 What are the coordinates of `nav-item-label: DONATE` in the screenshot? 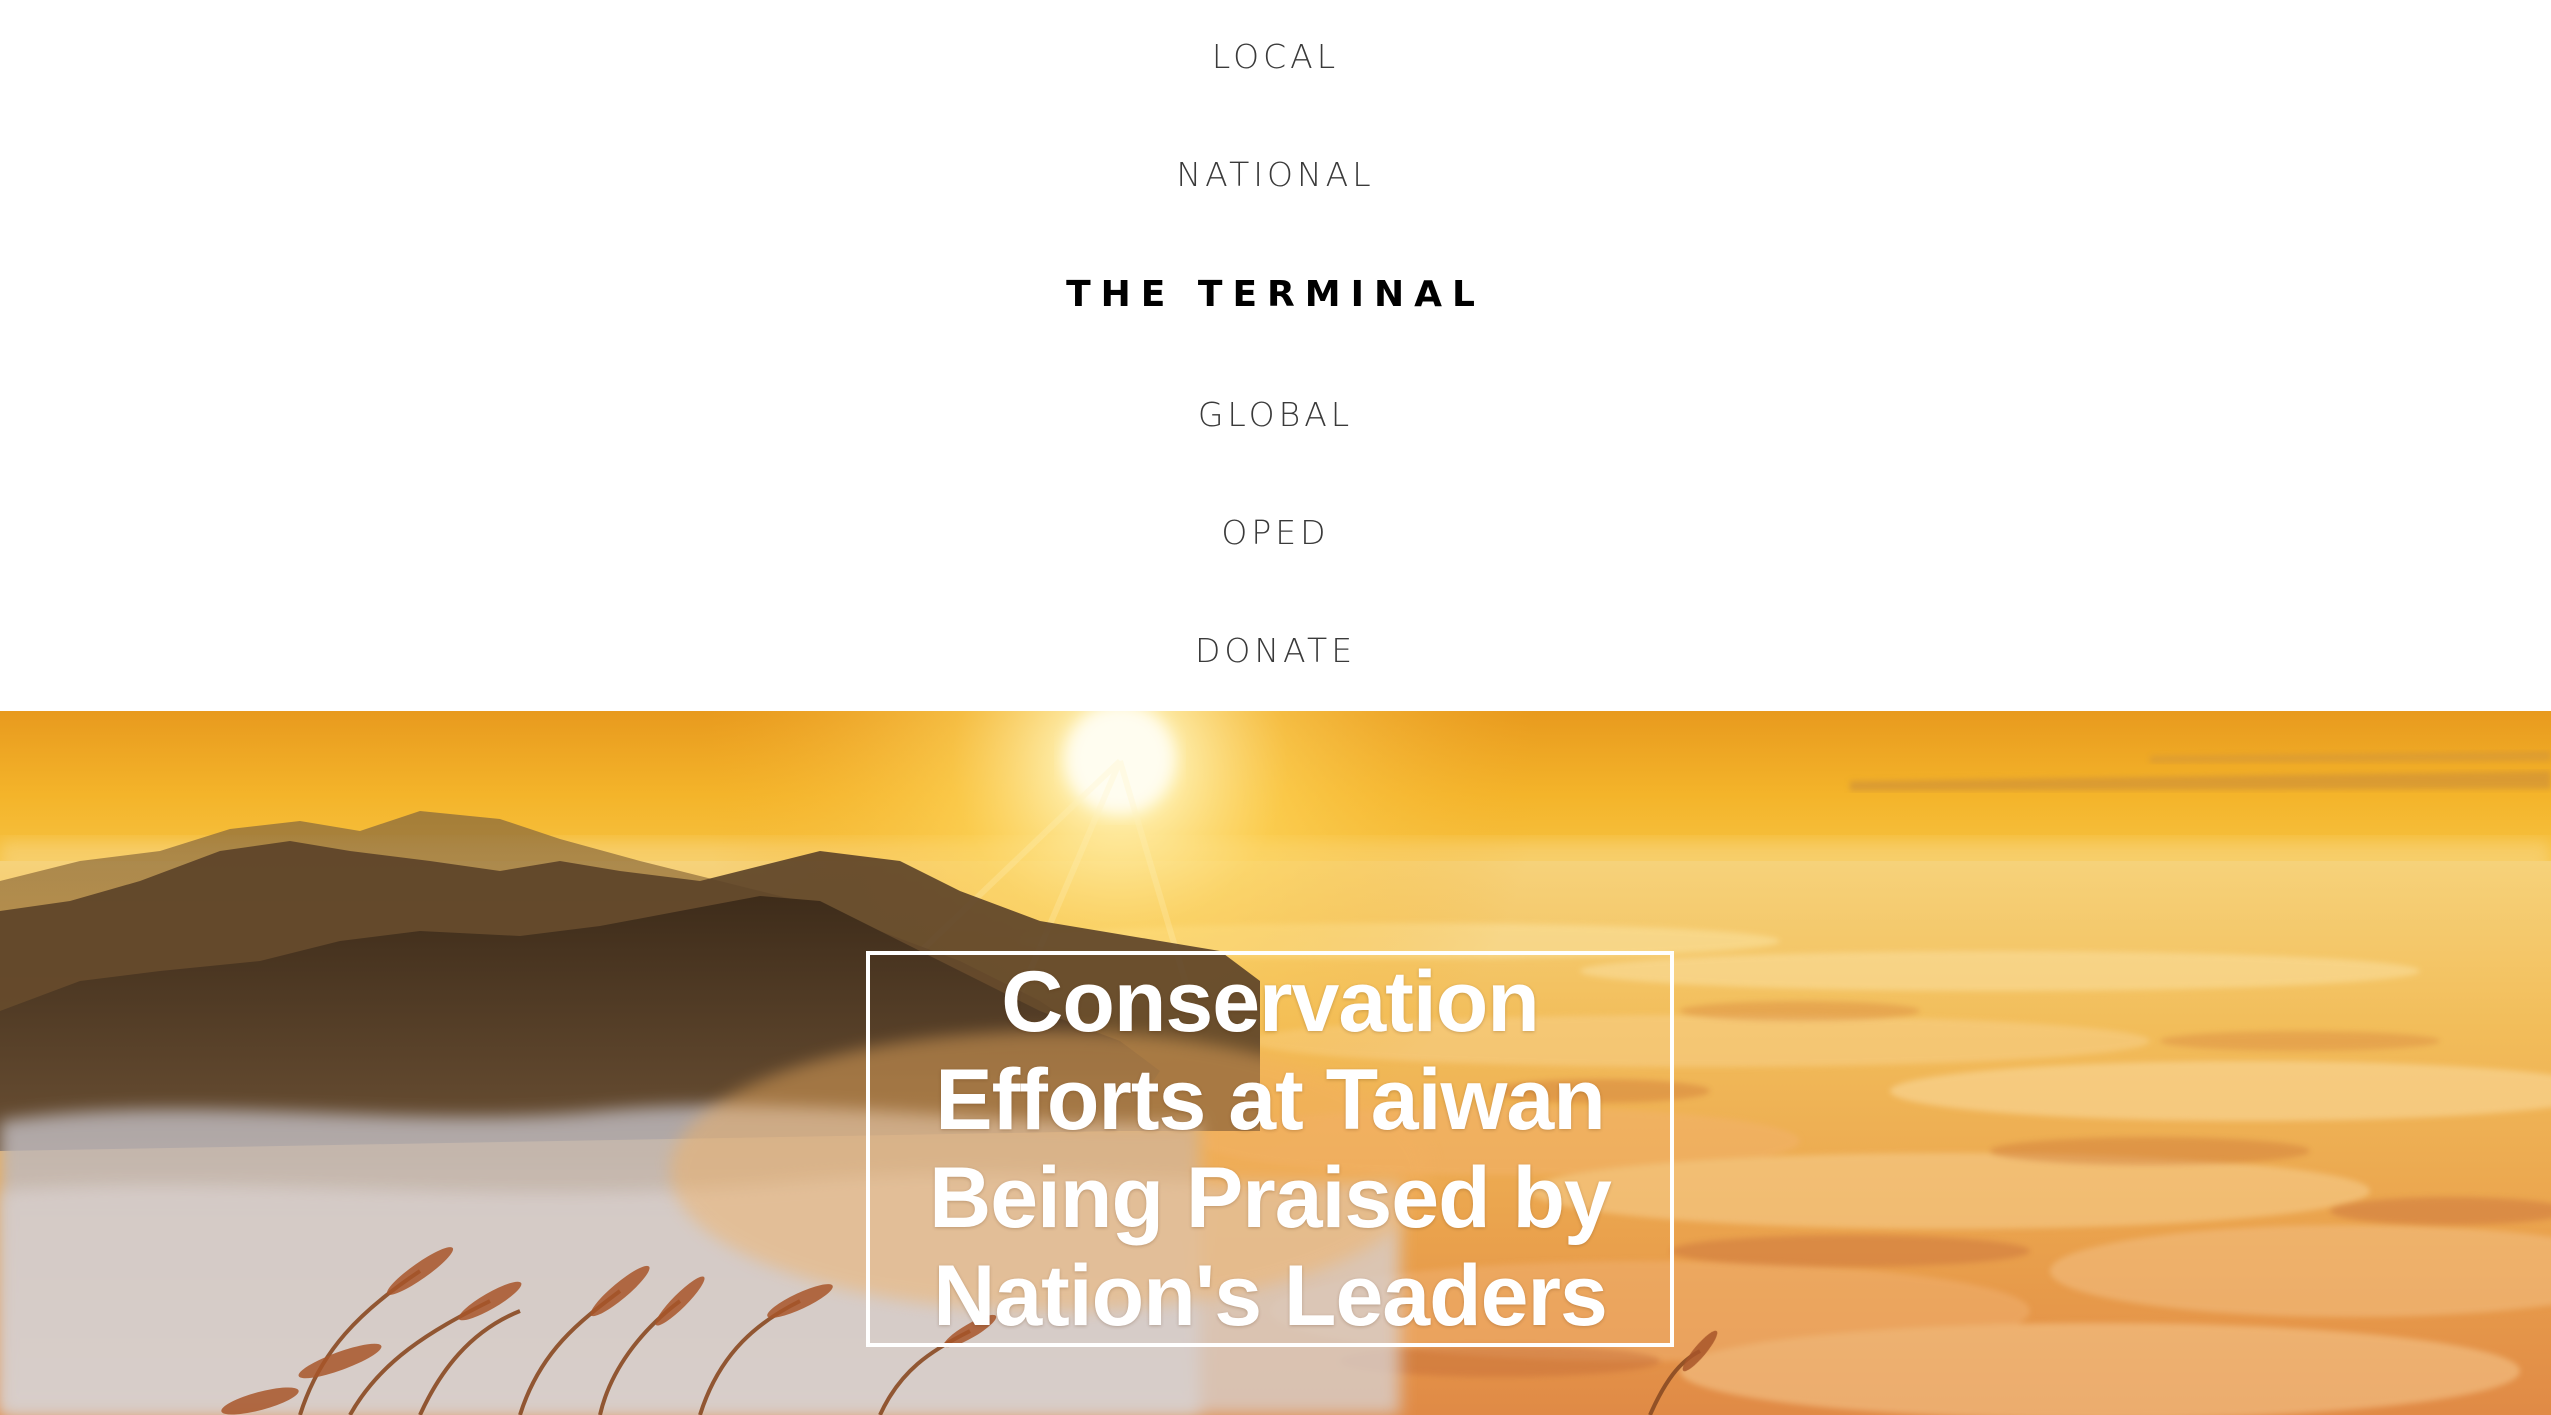 It's located at (1275, 650).